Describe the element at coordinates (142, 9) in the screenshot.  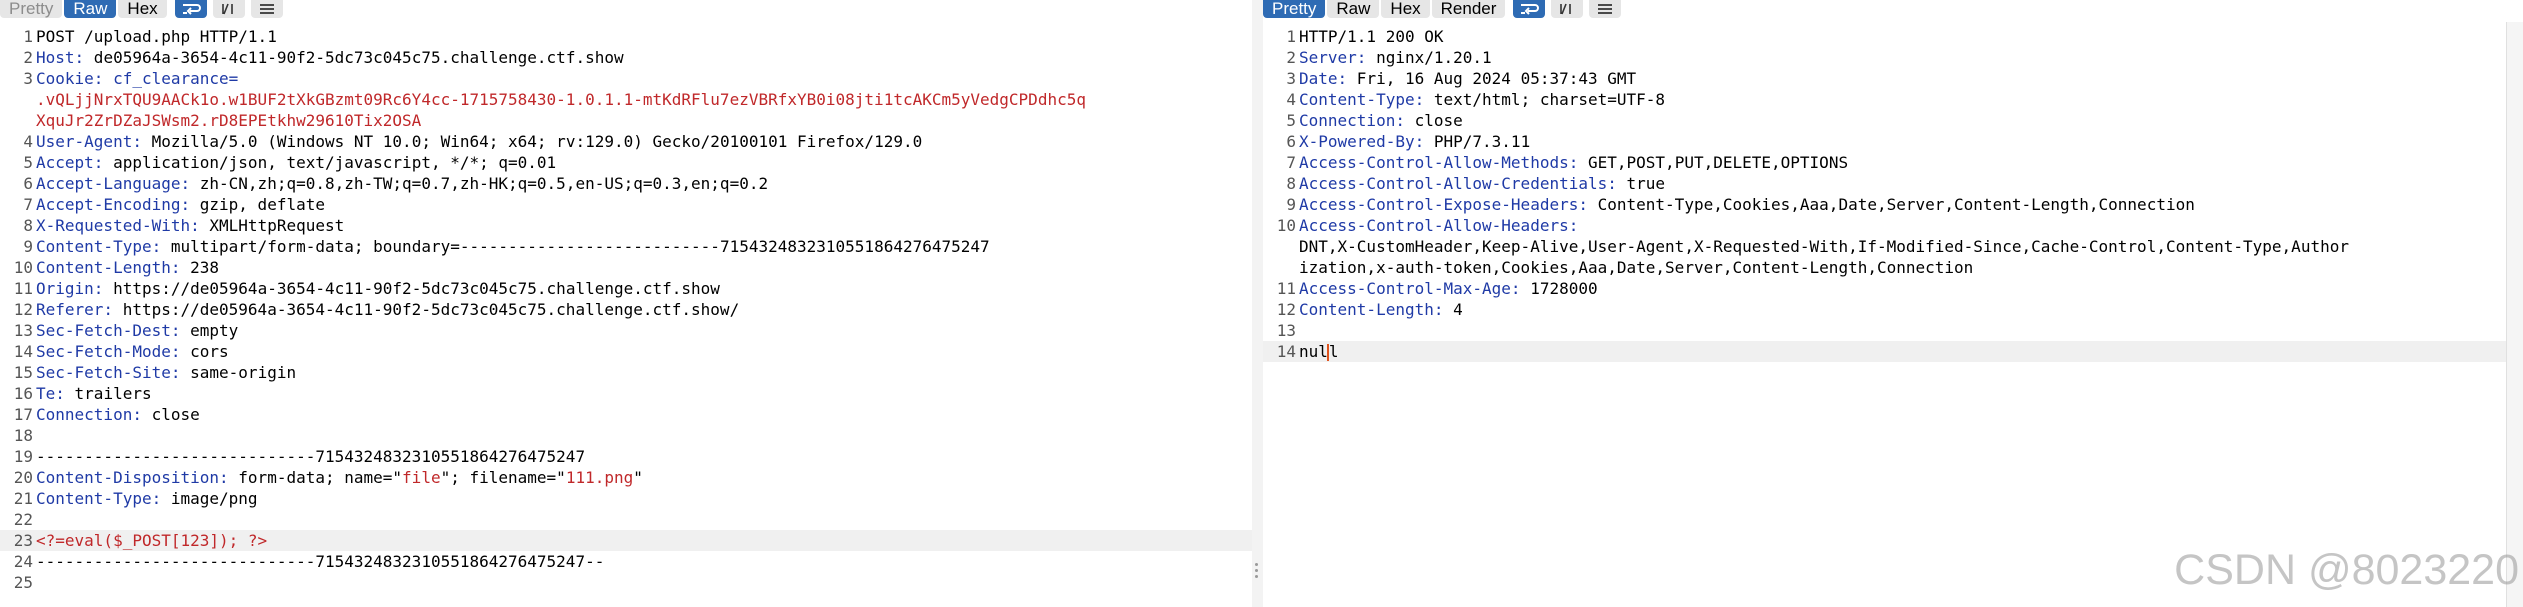
I see `request-hex-tab: Hex` at that location.